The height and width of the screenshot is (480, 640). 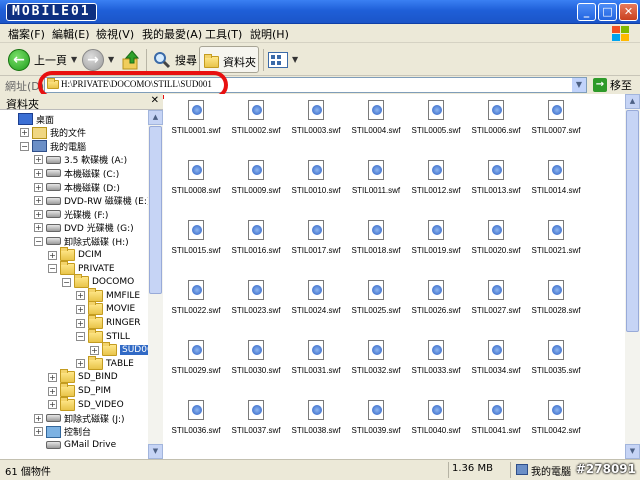 What do you see at coordinates (316, 186) in the screenshot?
I see `file-item: STIL0010.swf` at bounding box center [316, 186].